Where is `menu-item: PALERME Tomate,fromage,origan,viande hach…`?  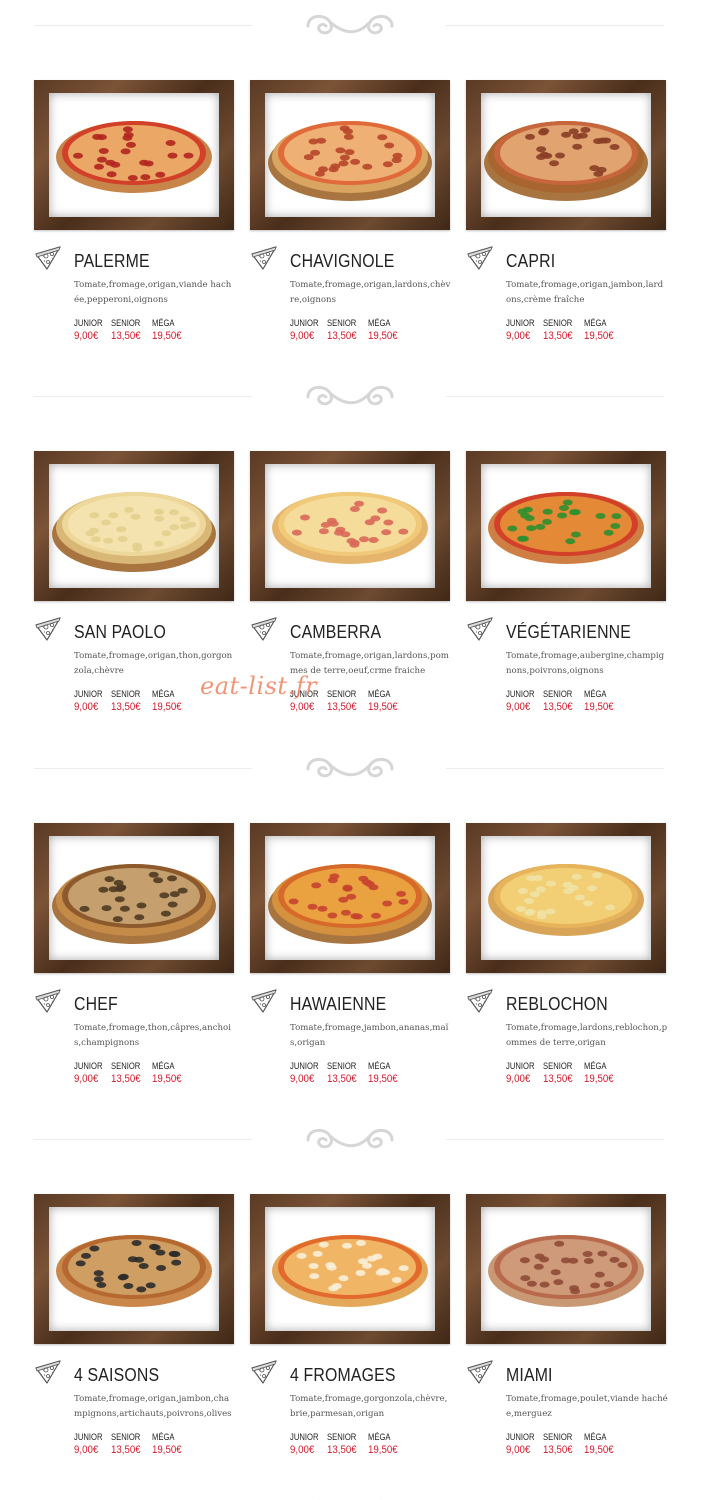 menu-item: PALERME Tomate,fromage,origan,viande hach… is located at coordinates (134, 225).